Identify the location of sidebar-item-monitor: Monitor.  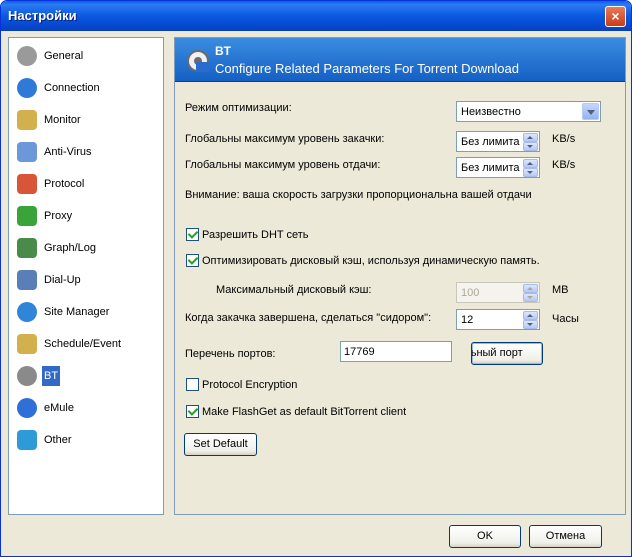
(87, 120).